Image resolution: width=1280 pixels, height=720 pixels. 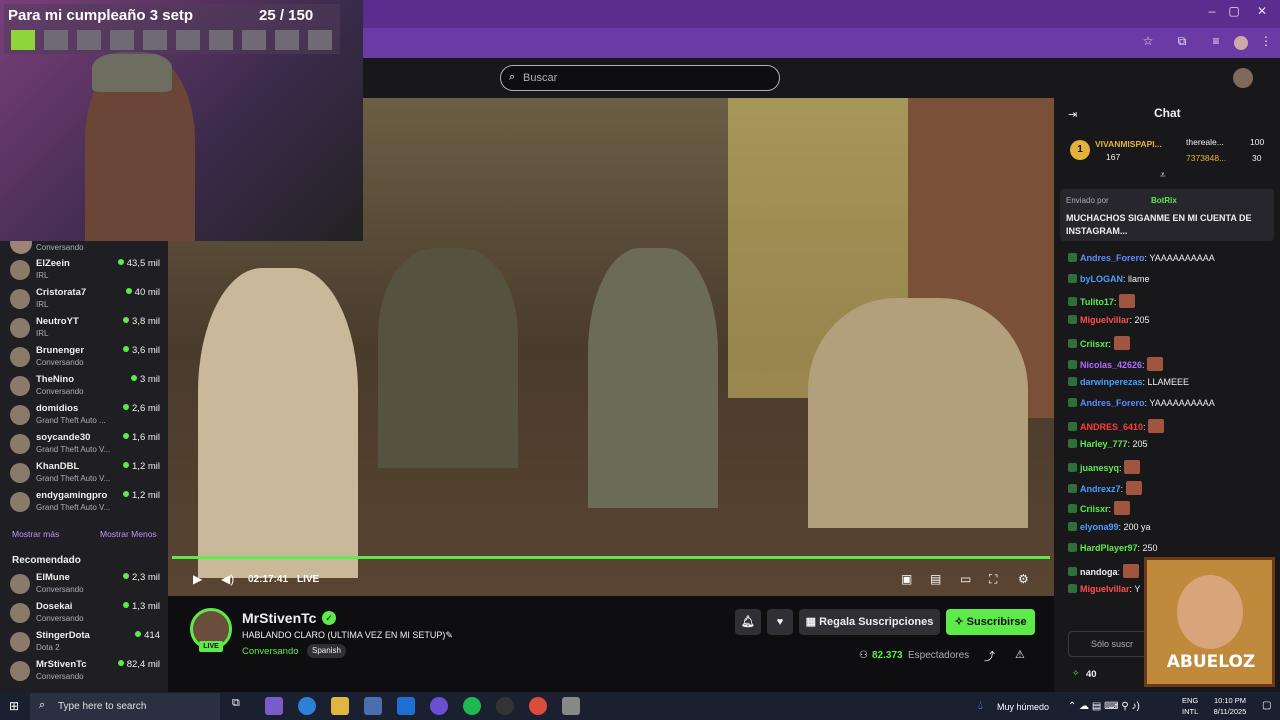 I want to click on chat-message: Harley_777: 205, so click(x=1108, y=444).